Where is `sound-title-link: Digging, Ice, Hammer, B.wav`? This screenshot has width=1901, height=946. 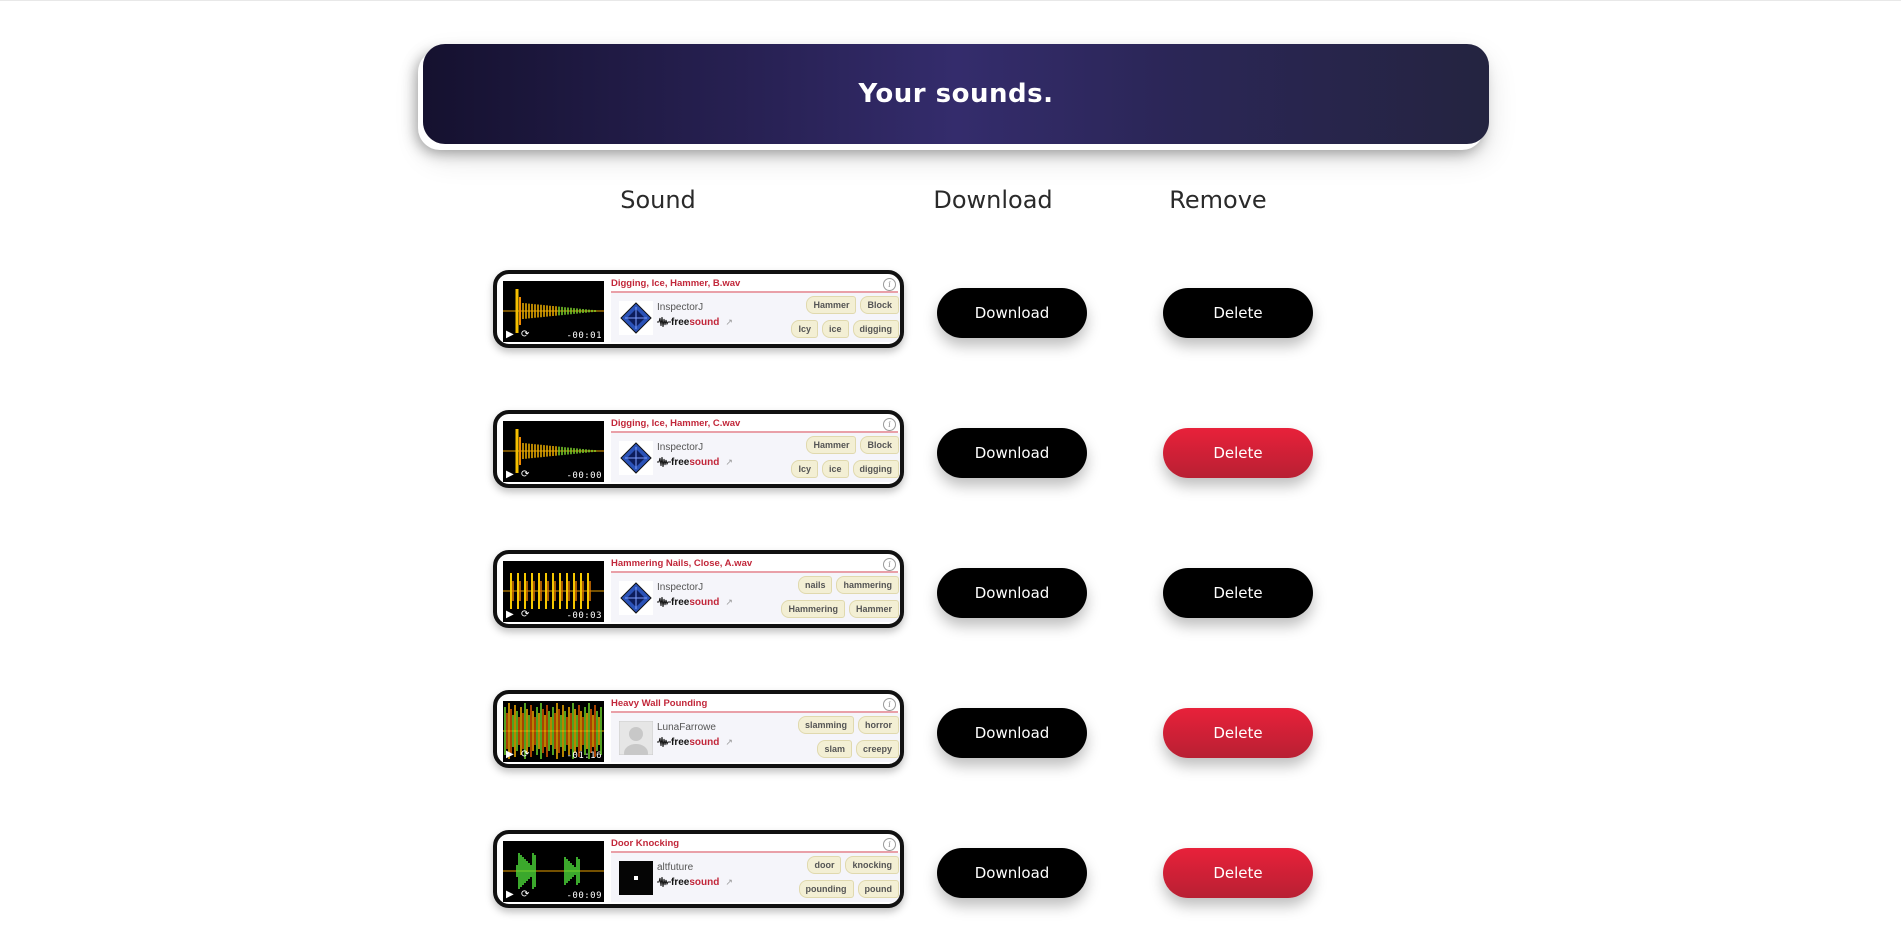
sound-title-link: Digging, Ice, Hammer, B.wav is located at coordinates (675, 283).